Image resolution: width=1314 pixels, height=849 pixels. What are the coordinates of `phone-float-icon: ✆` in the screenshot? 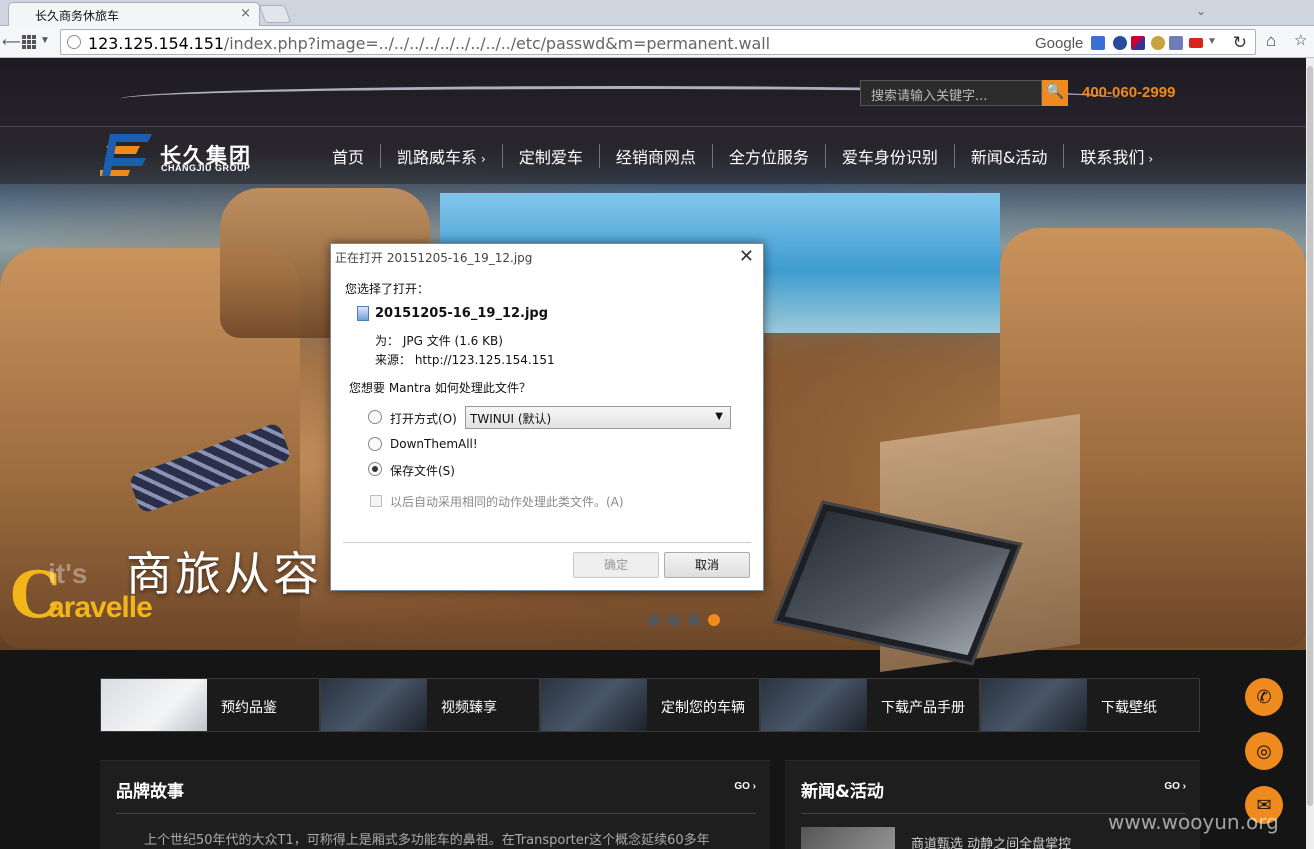 It's located at (1264, 697).